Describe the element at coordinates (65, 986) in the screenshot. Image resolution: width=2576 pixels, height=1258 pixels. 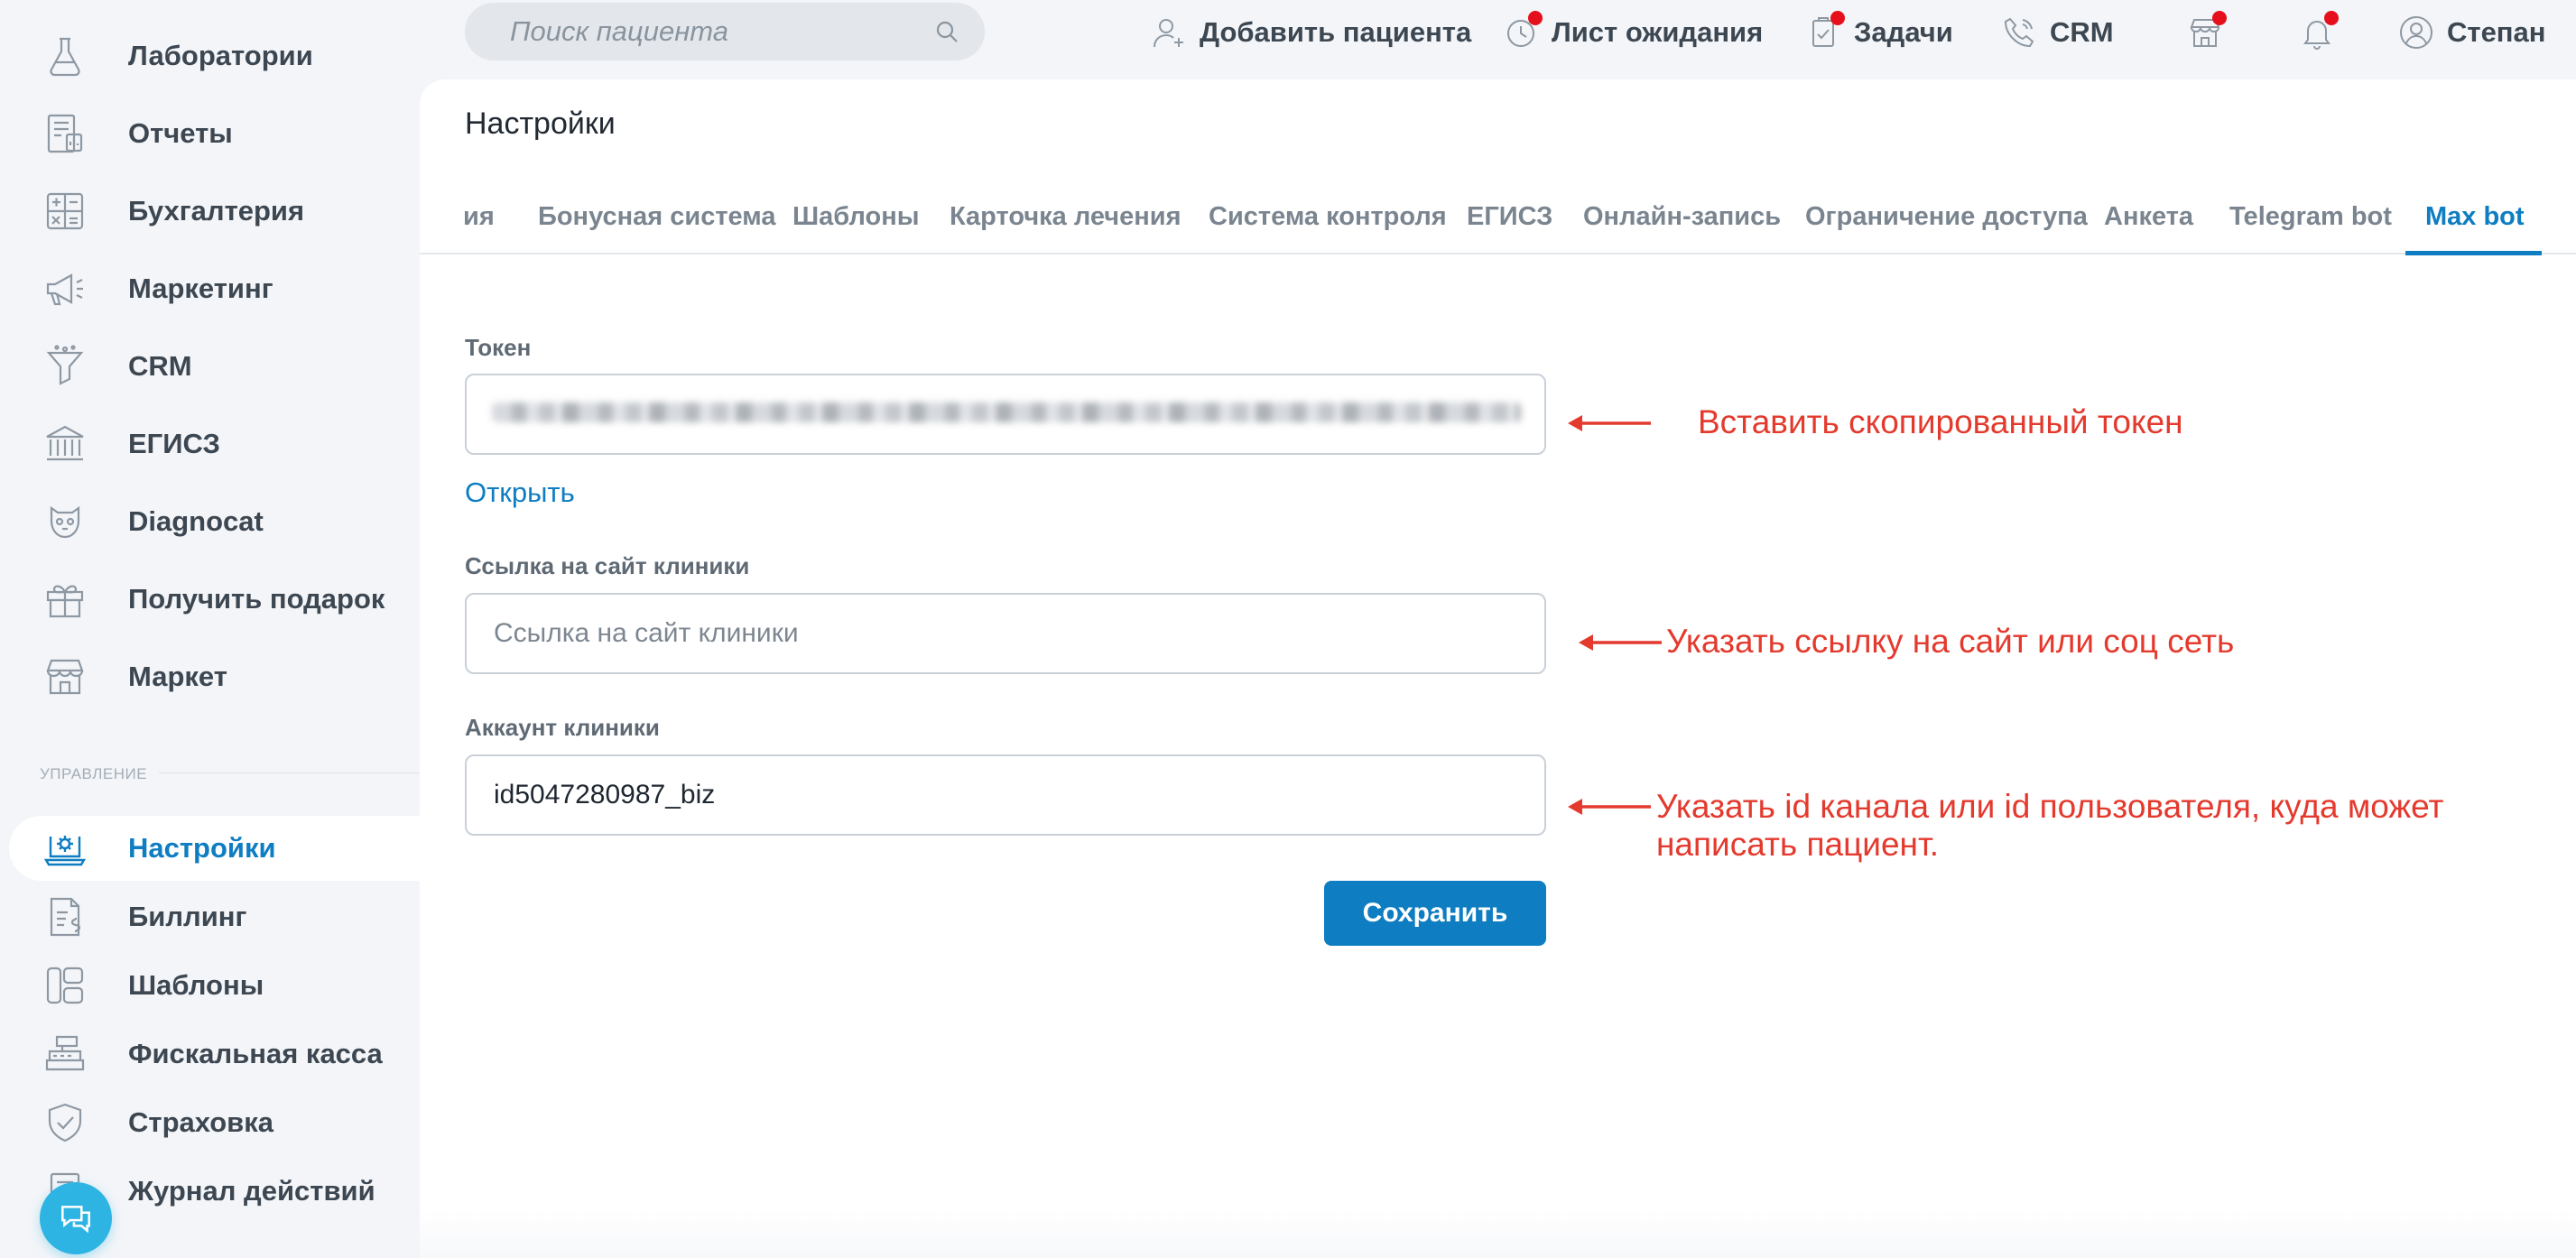
I see `templates-icon` at that location.